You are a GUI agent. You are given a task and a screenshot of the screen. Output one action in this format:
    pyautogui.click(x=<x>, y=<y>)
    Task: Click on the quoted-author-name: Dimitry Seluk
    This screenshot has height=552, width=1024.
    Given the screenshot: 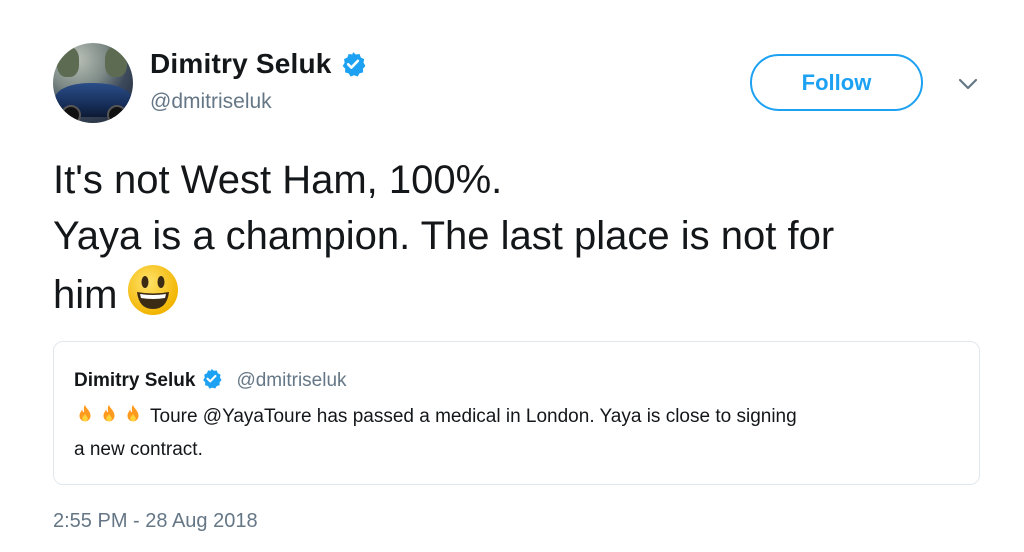 What is the action you would take?
    pyautogui.click(x=135, y=380)
    